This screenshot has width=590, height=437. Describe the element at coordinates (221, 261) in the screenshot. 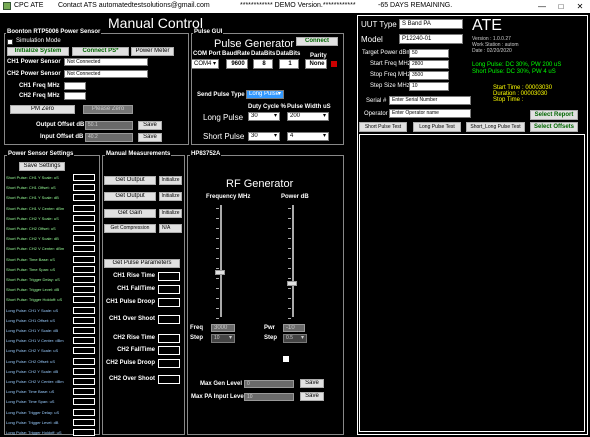

I see `frequency-slider-track` at that location.